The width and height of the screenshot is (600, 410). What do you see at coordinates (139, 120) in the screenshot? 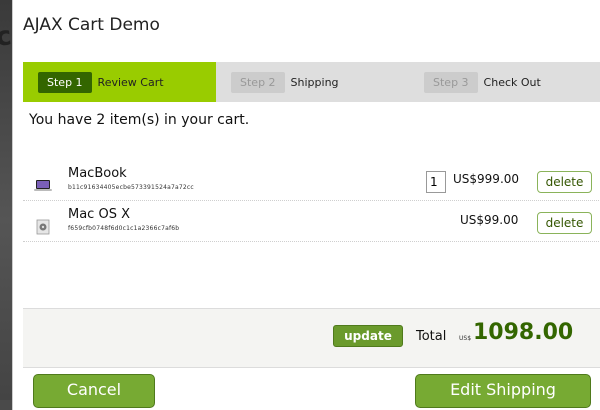
I see `cart-summary: You have 2 item(s) in your cart.` at bounding box center [139, 120].